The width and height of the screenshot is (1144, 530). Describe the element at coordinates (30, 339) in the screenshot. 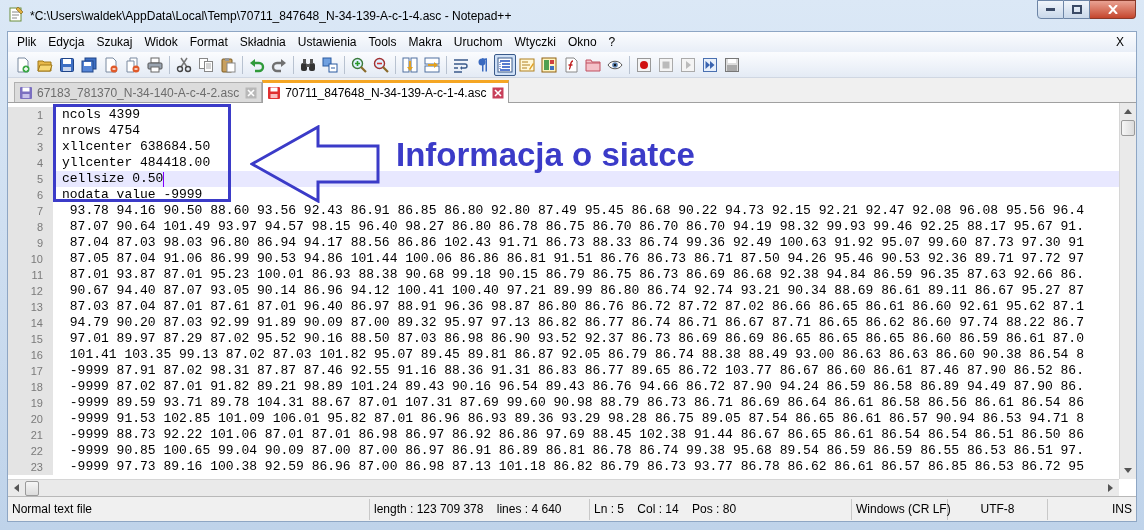

I see `line-number: 15` at that location.